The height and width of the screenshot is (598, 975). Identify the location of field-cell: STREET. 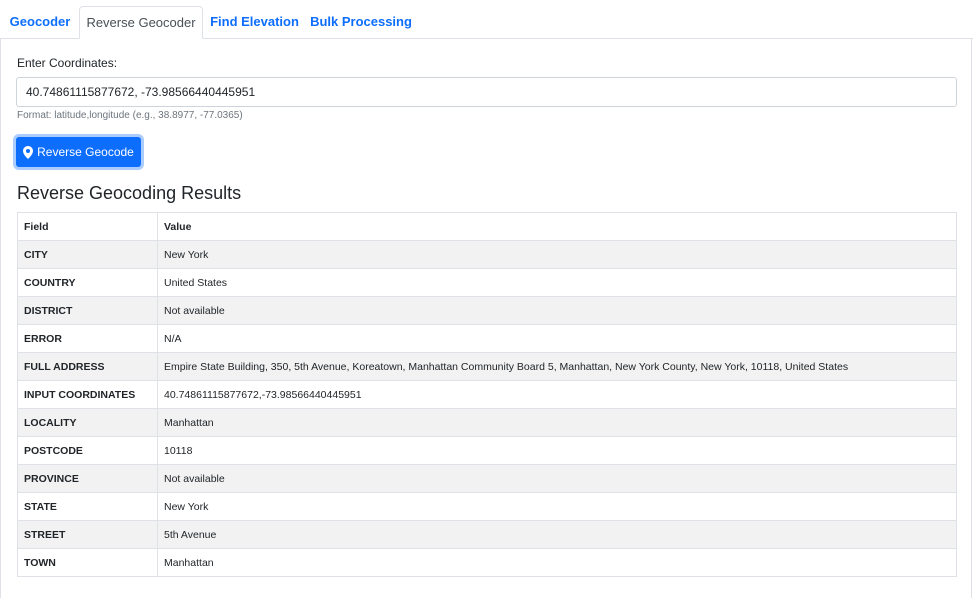
(87, 534).